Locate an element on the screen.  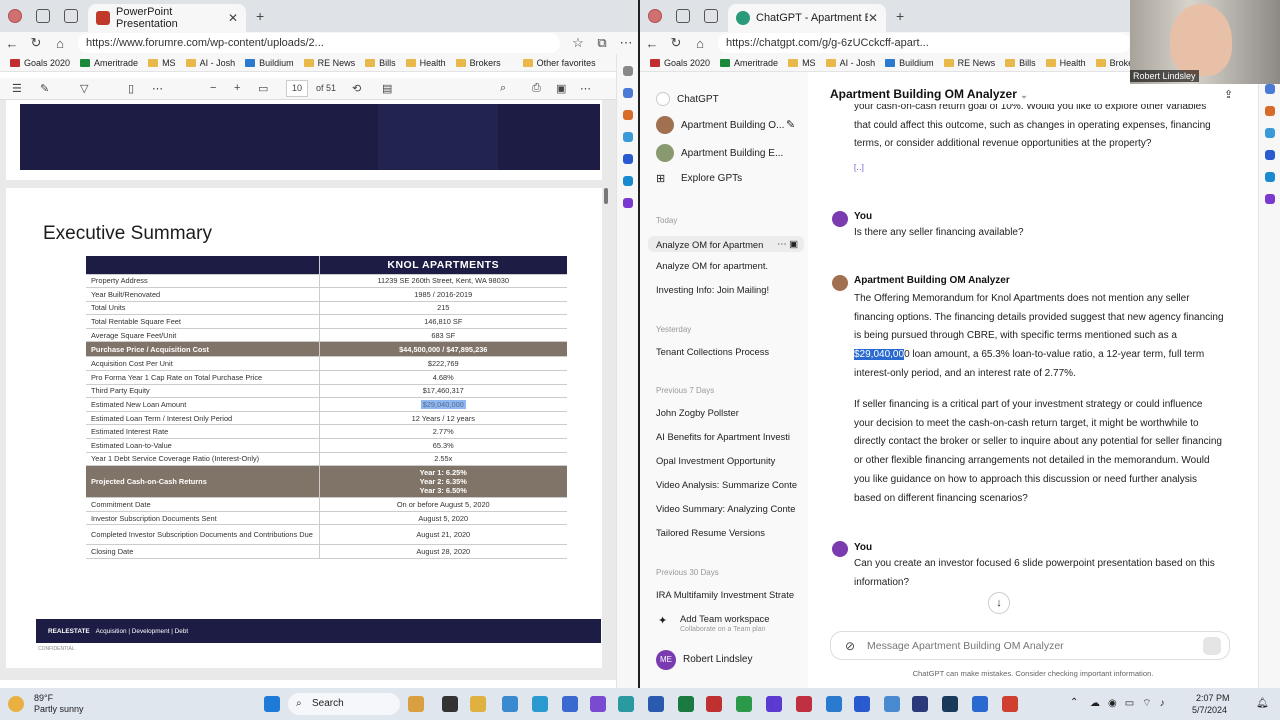
sidebar-item-chat: Analyze OM for apartment. is located at coordinates (729, 265).